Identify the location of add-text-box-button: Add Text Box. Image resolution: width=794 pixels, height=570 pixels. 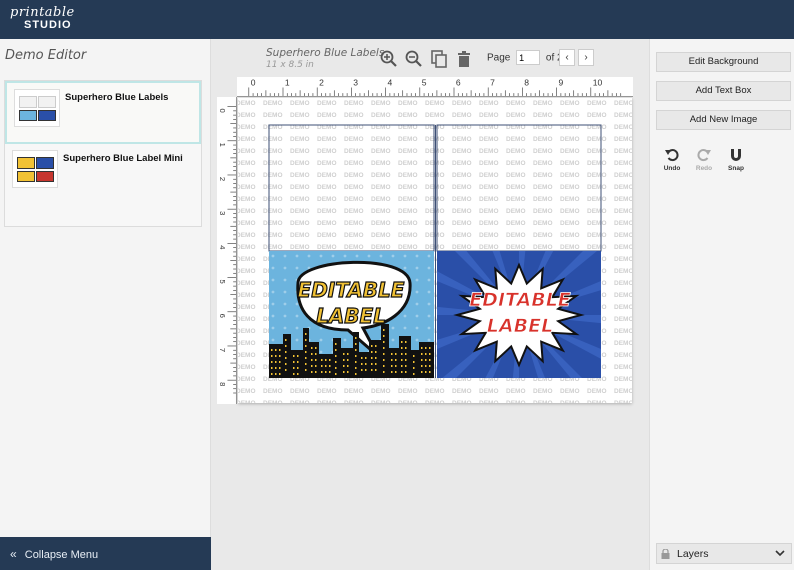
(723, 91).